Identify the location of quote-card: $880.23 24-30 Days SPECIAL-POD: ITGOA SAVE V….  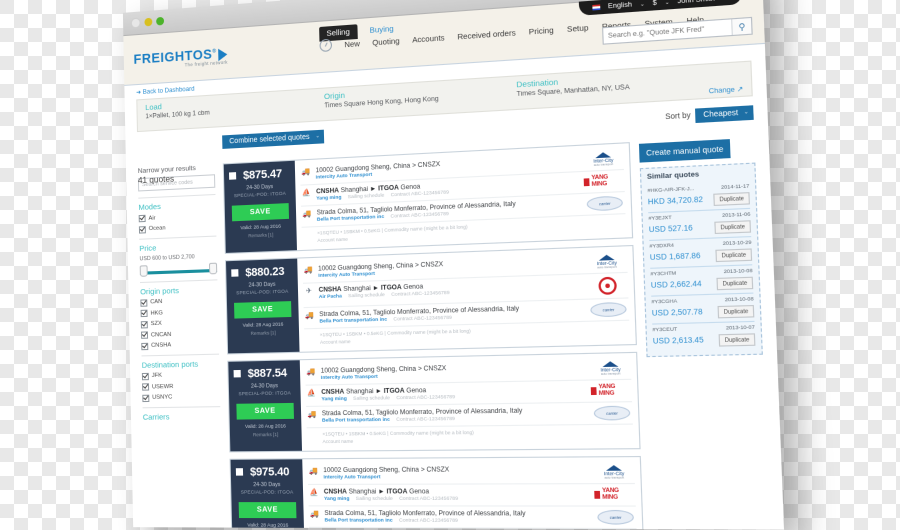
(430, 299).